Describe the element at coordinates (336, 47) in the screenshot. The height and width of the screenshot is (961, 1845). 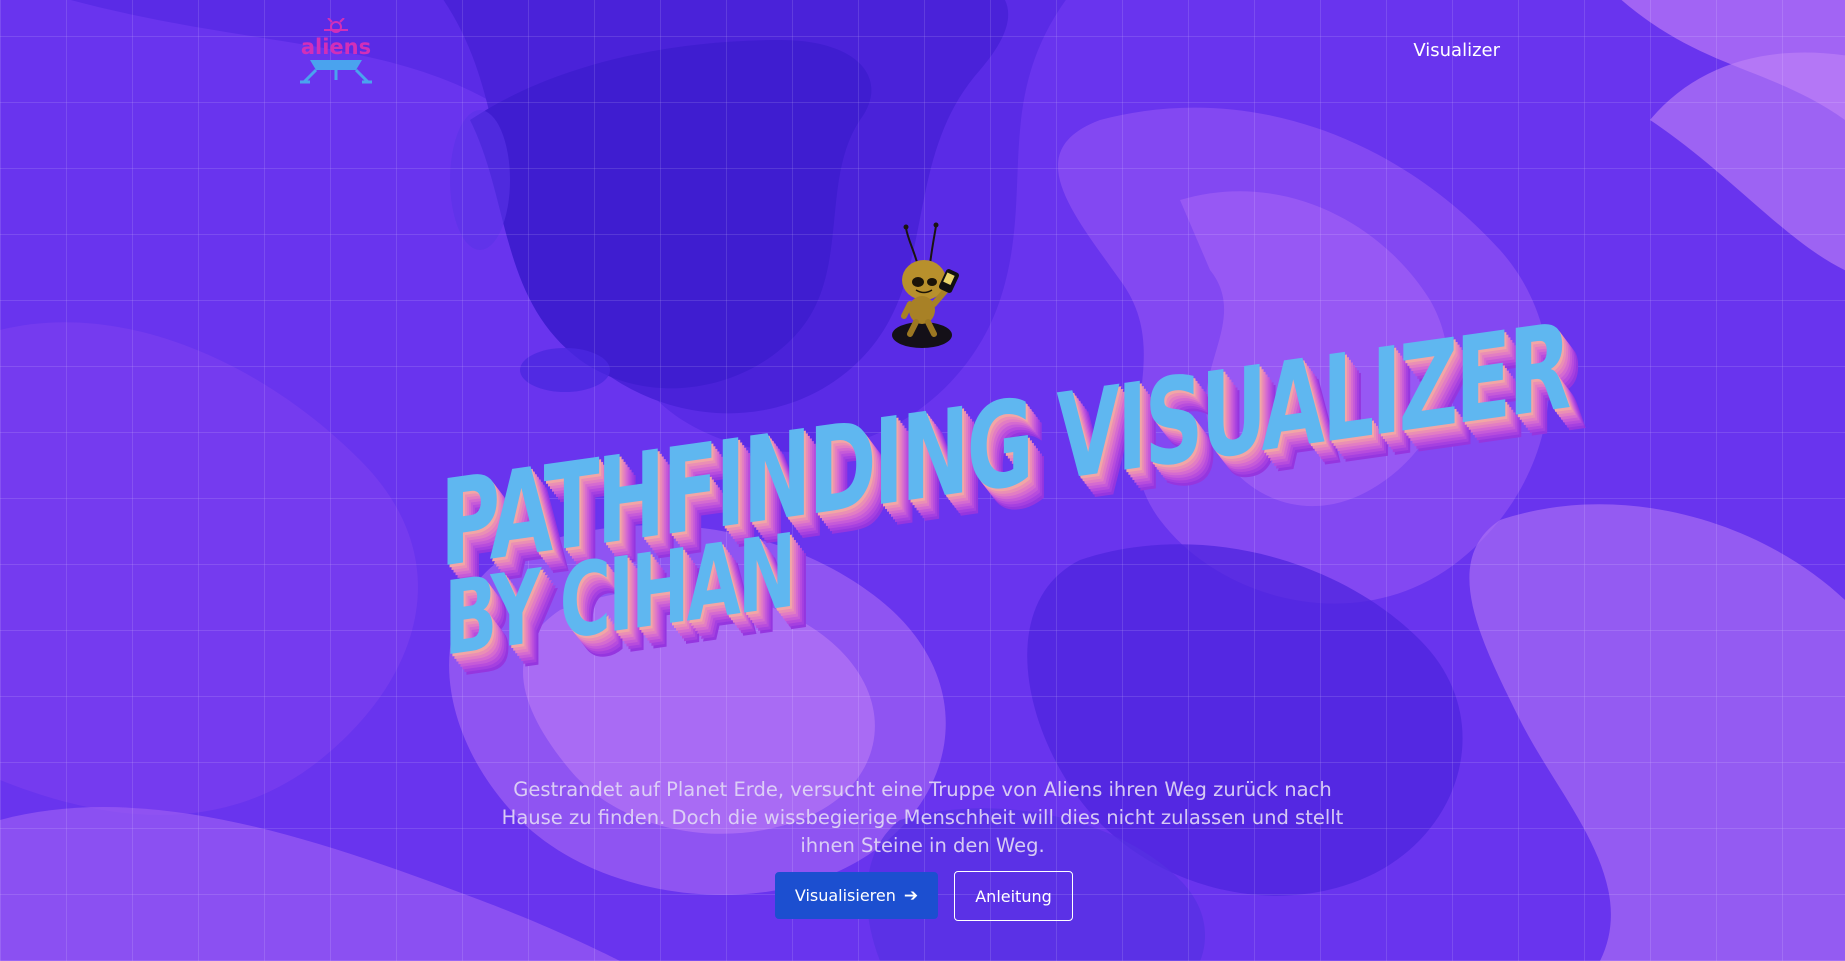
I see `svg-text: aliens` at that location.